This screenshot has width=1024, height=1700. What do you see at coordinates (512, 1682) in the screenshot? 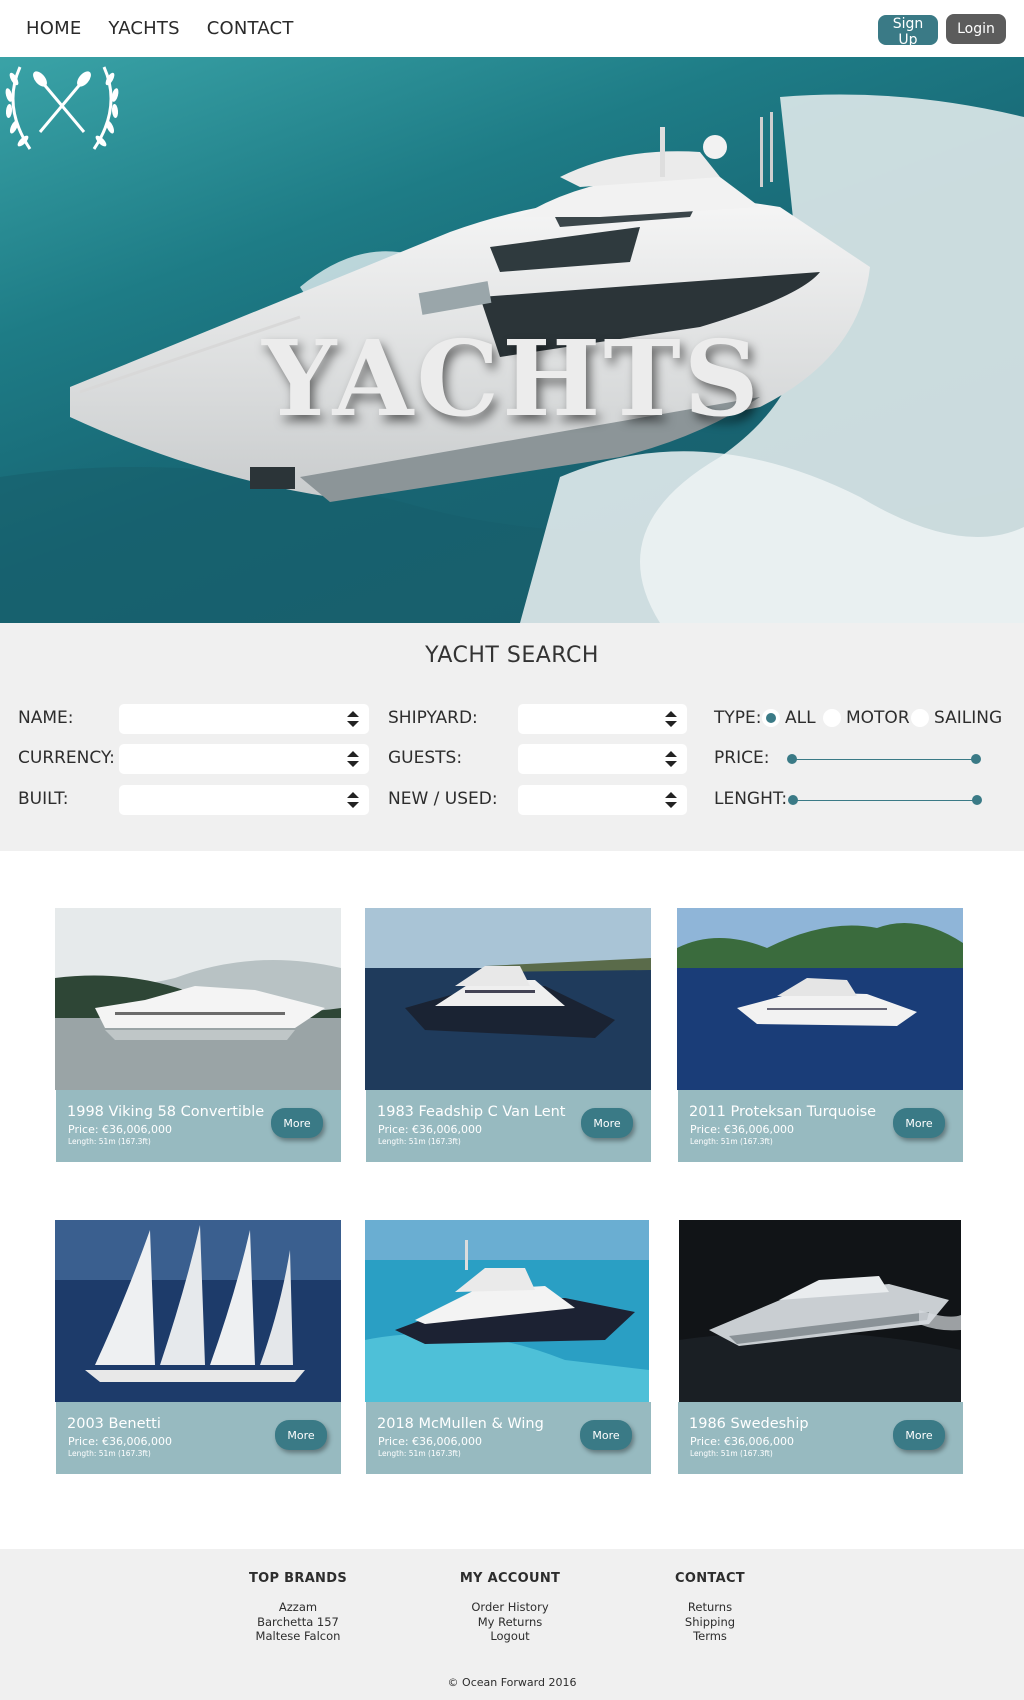
I see `copyright: © Ocean Forward 2016` at bounding box center [512, 1682].